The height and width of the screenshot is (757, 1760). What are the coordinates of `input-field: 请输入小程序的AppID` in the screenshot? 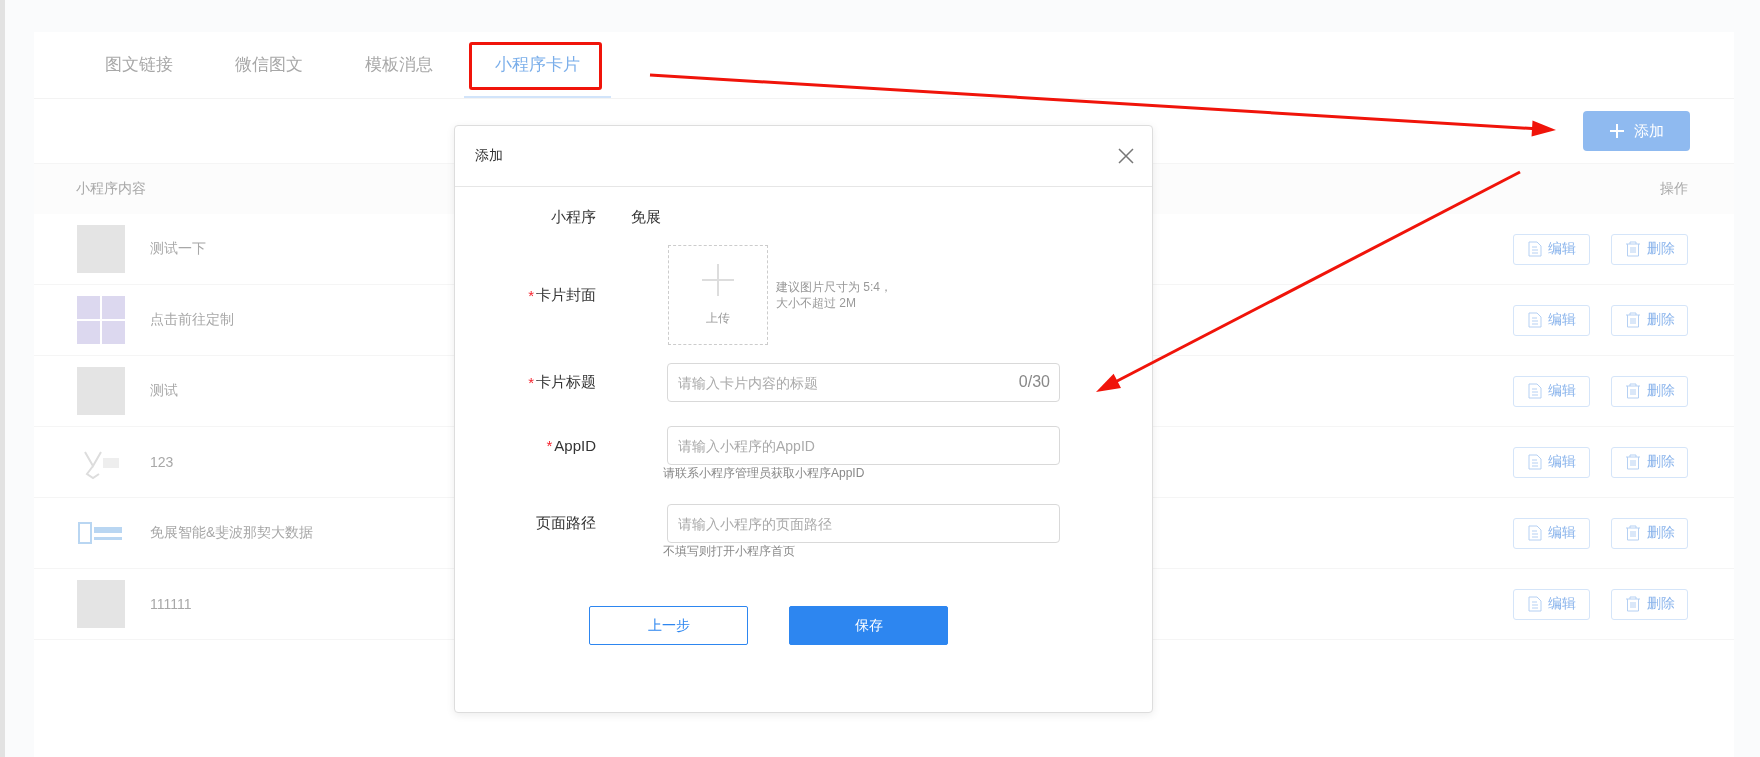 It's located at (863, 445).